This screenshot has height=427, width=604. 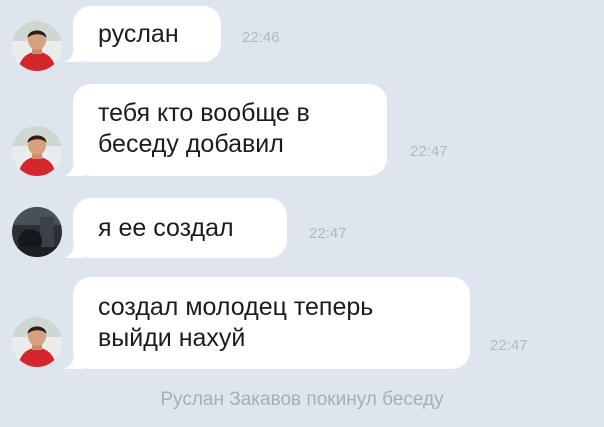 I want to click on message-bubble: руслан, so click(x=142, y=34).